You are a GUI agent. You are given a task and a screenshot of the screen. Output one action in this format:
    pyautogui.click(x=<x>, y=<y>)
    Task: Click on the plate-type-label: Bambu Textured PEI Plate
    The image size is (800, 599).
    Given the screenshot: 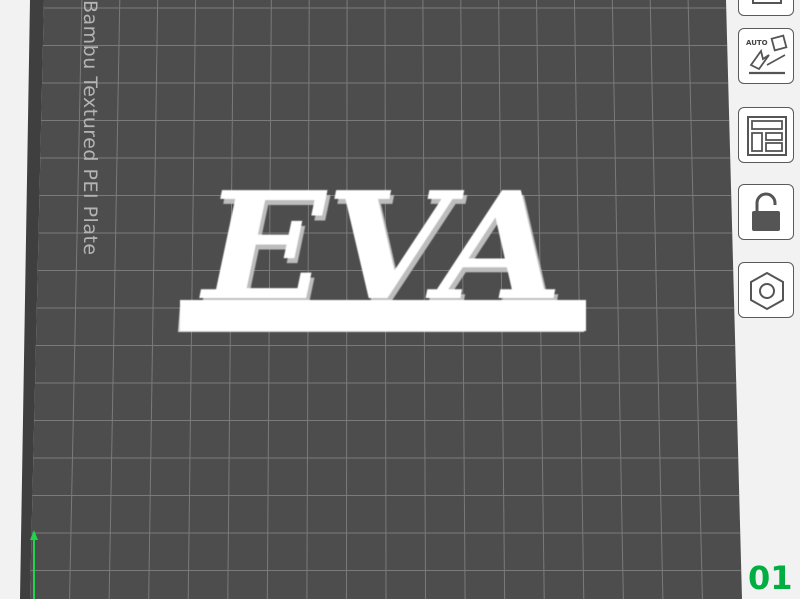 What is the action you would take?
    pyautogui.click(x=90, y=128)
    